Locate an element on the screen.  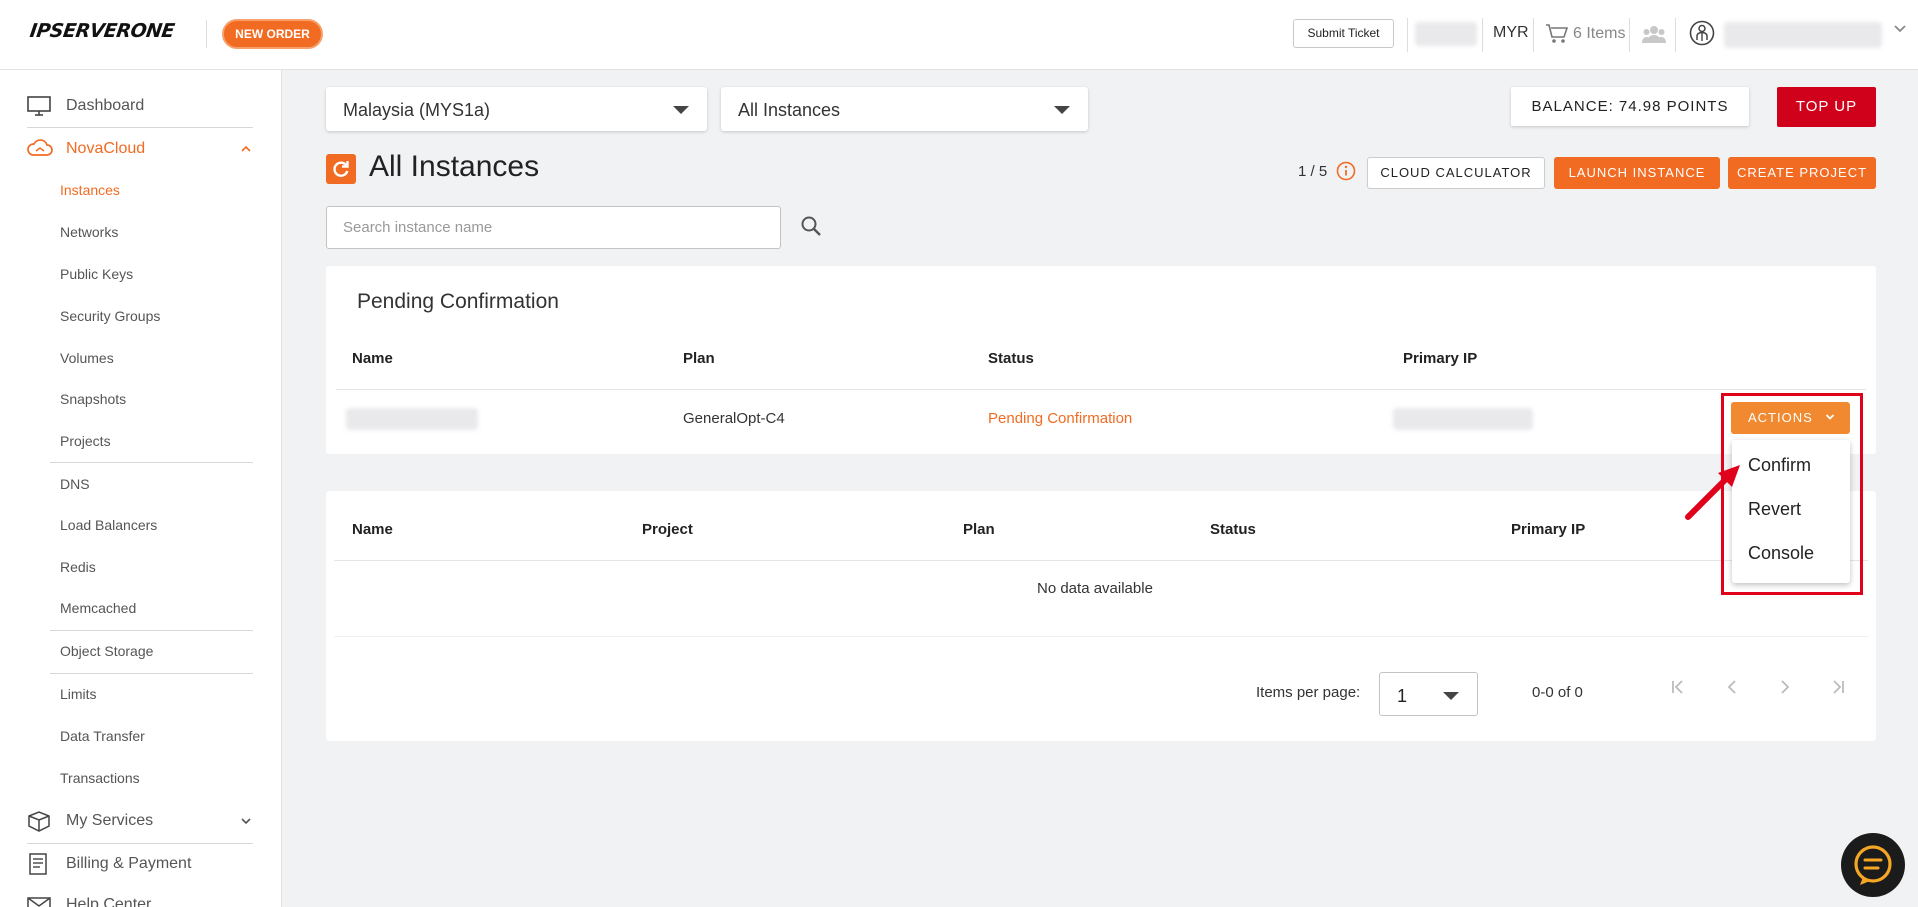
refresh-icon is located at coordinates (341, 169).